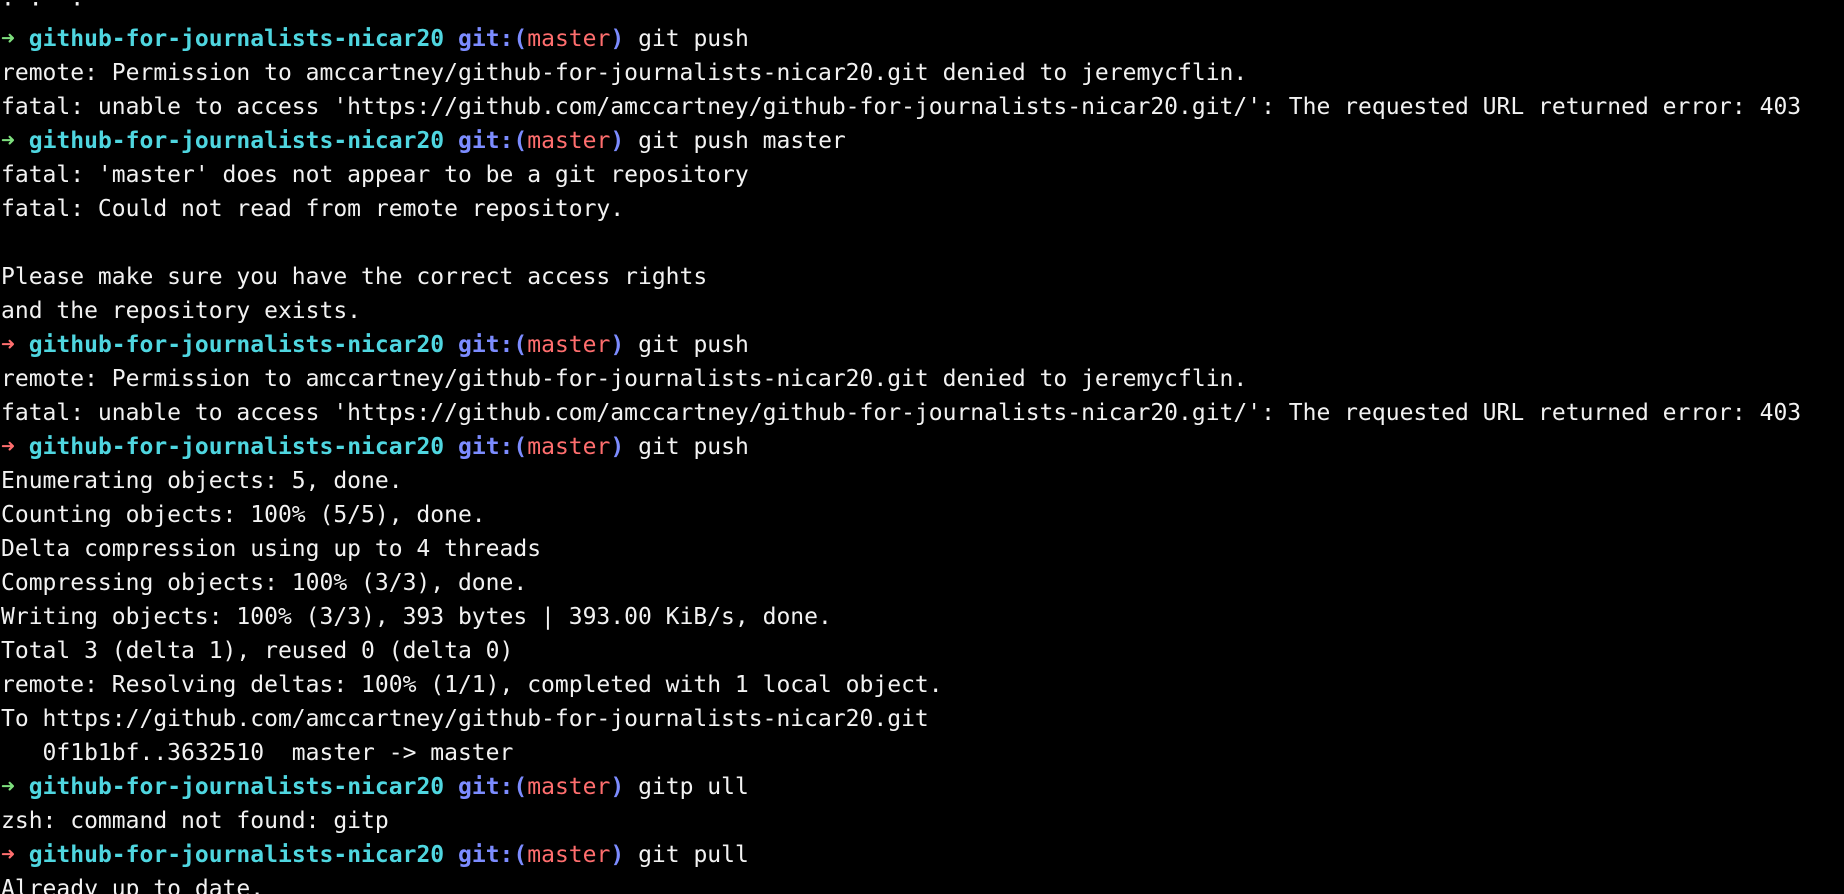  I want to click on output-text: Already up to date., so click(133, 885).